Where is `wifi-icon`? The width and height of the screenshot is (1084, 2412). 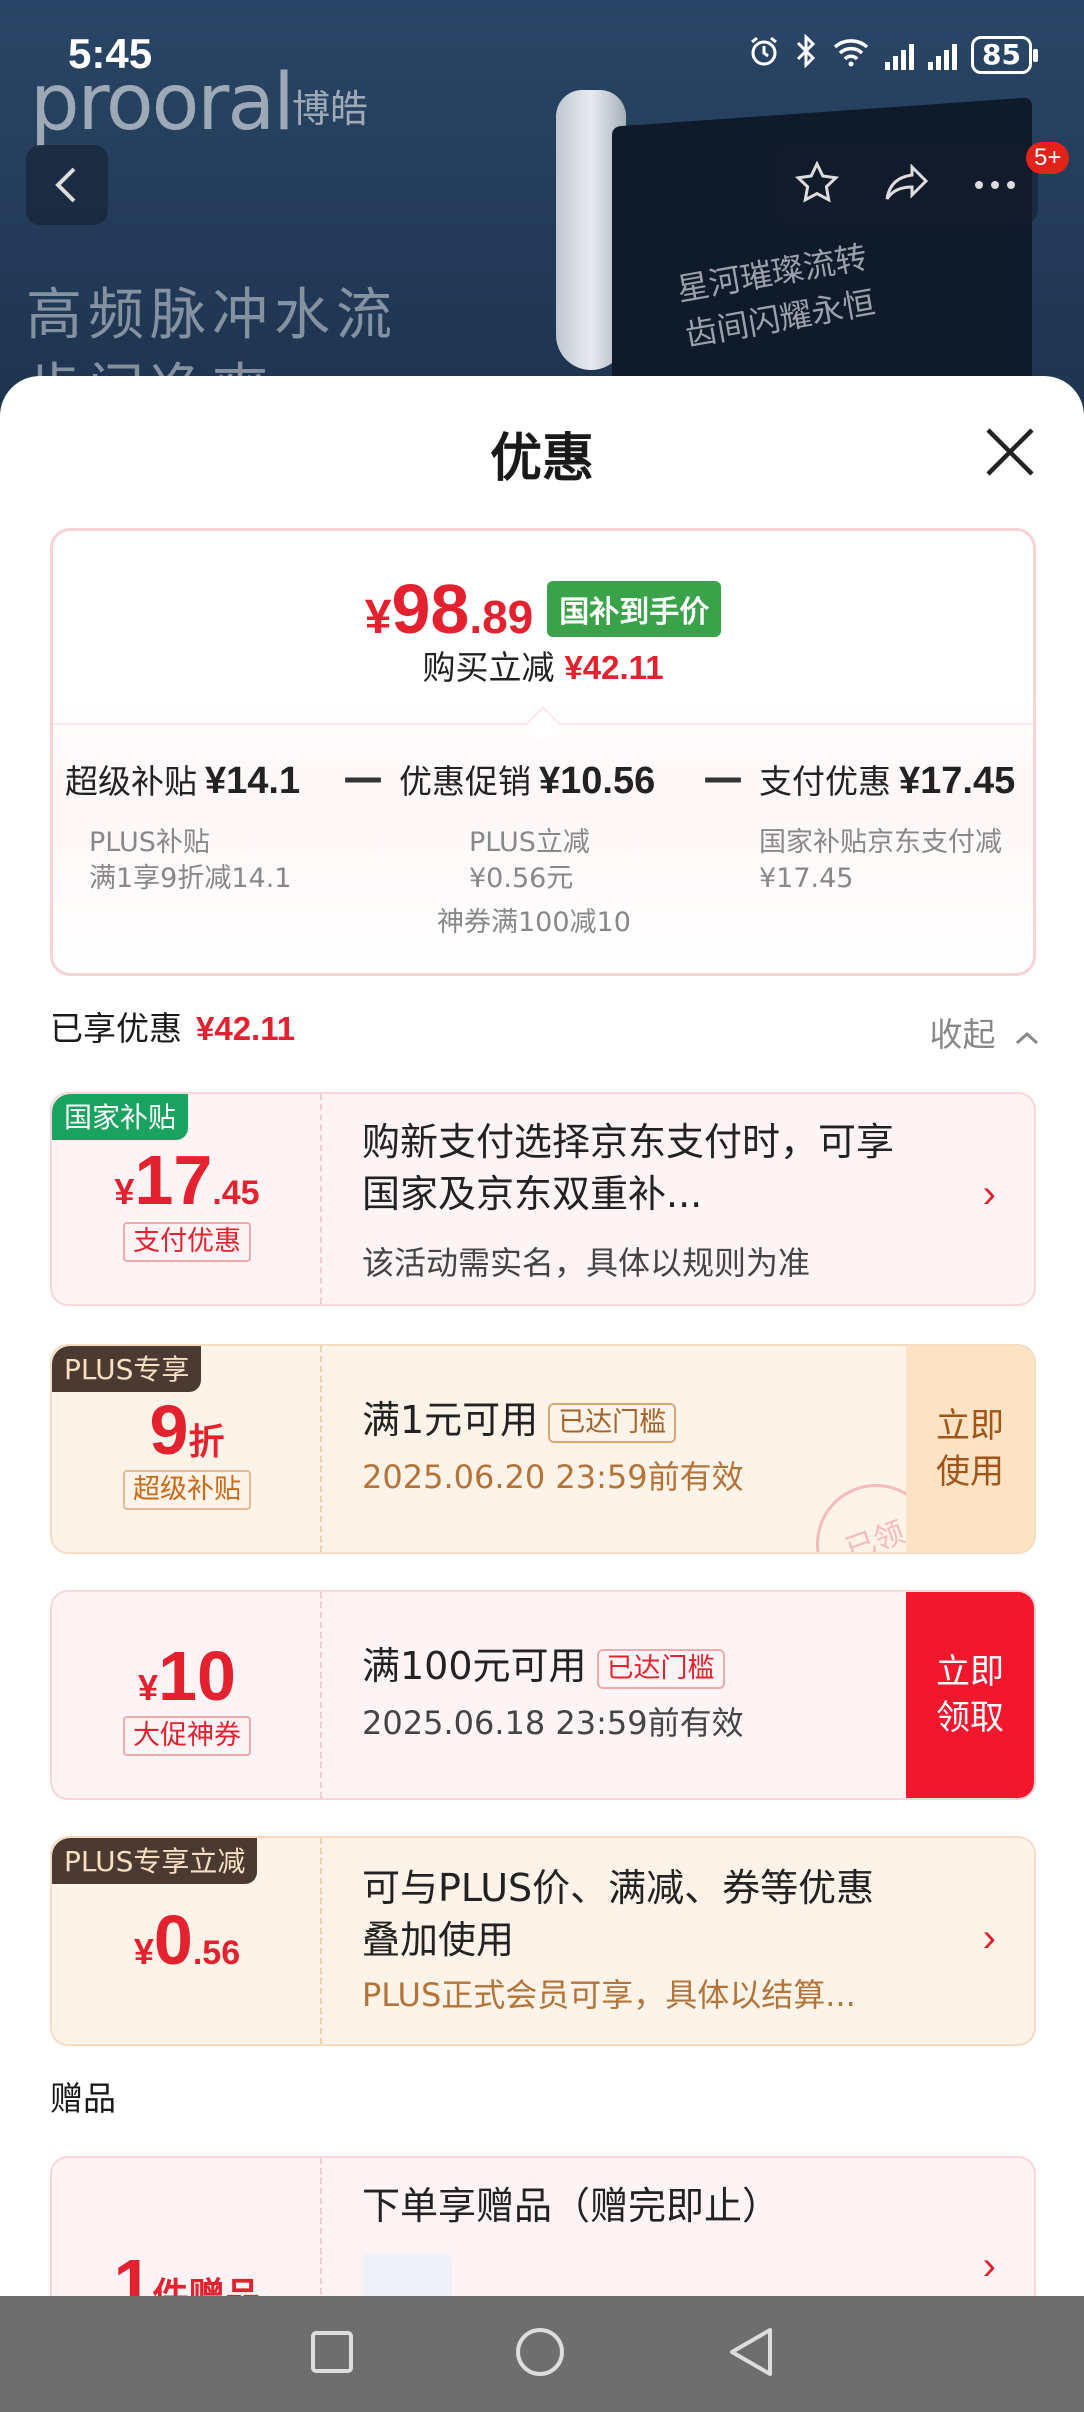 wifi-icon is located at coordinates (851, 55).